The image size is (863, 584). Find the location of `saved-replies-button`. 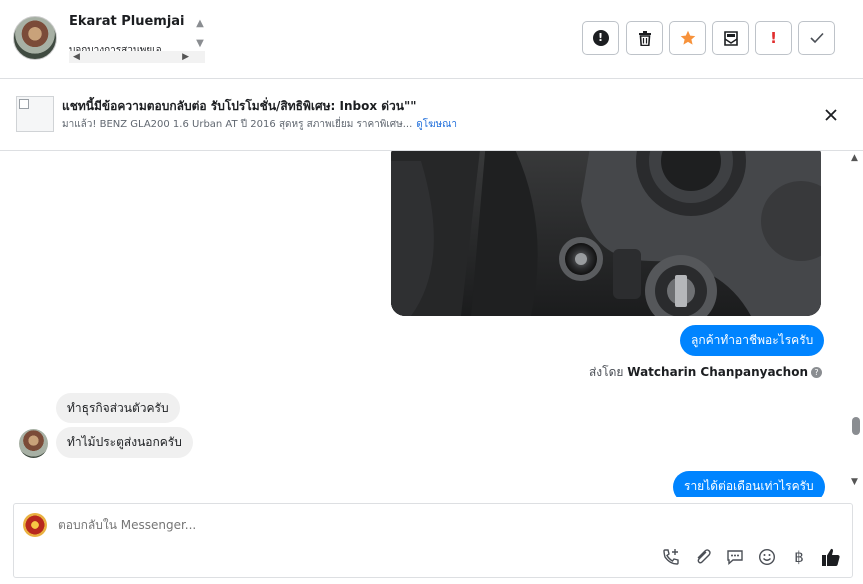

saved-replies-button is located at coordinates (735, 557).